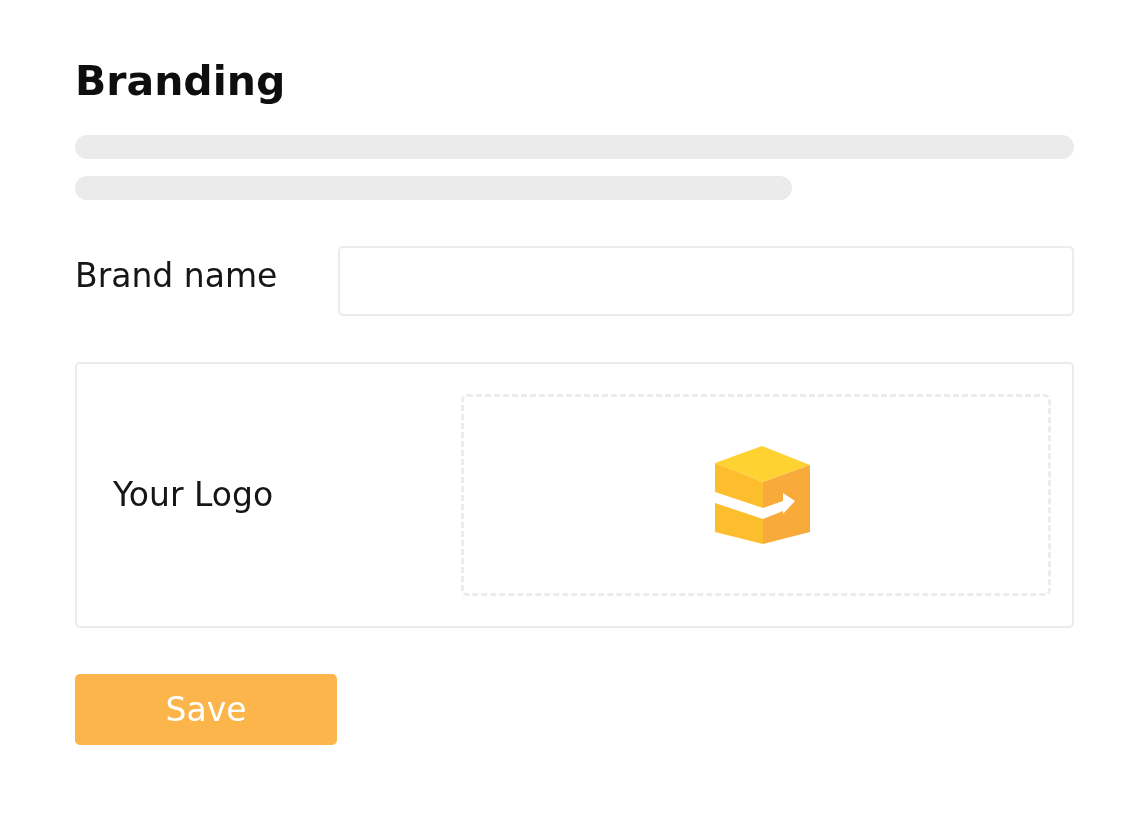 The height and width of the screenshot is (835, 1139). What do you see at coordinates (193, 495) in the screenshot?
I see `logo-label: Your Logo` at bounding box center [193, 495].